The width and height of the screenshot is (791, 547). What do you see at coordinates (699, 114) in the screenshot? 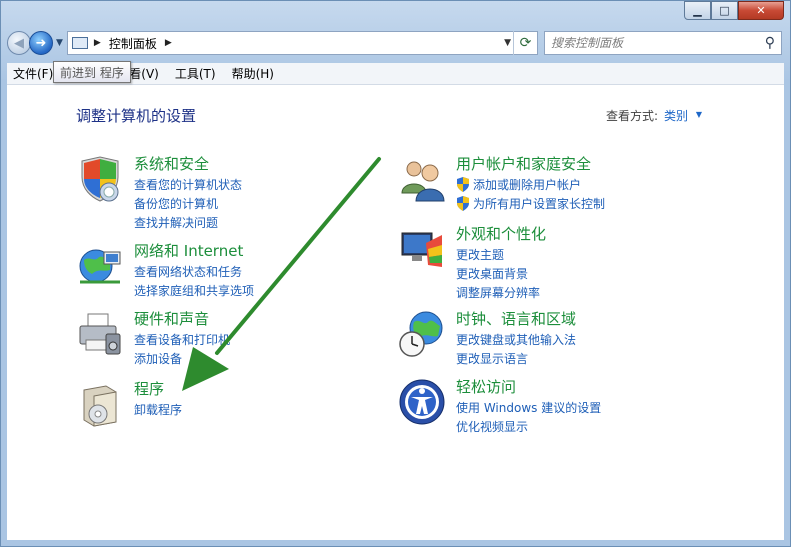
I see `view-by-chevron-down-icon: ▼` at bounding box center [699, 114].